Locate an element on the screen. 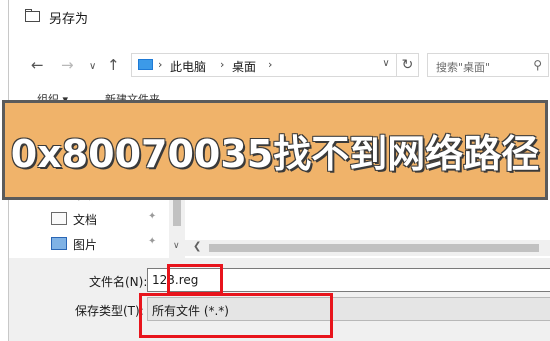 The image size is (550, 341). filename-label: 文件名(N): is located at coordinates (118, 282).